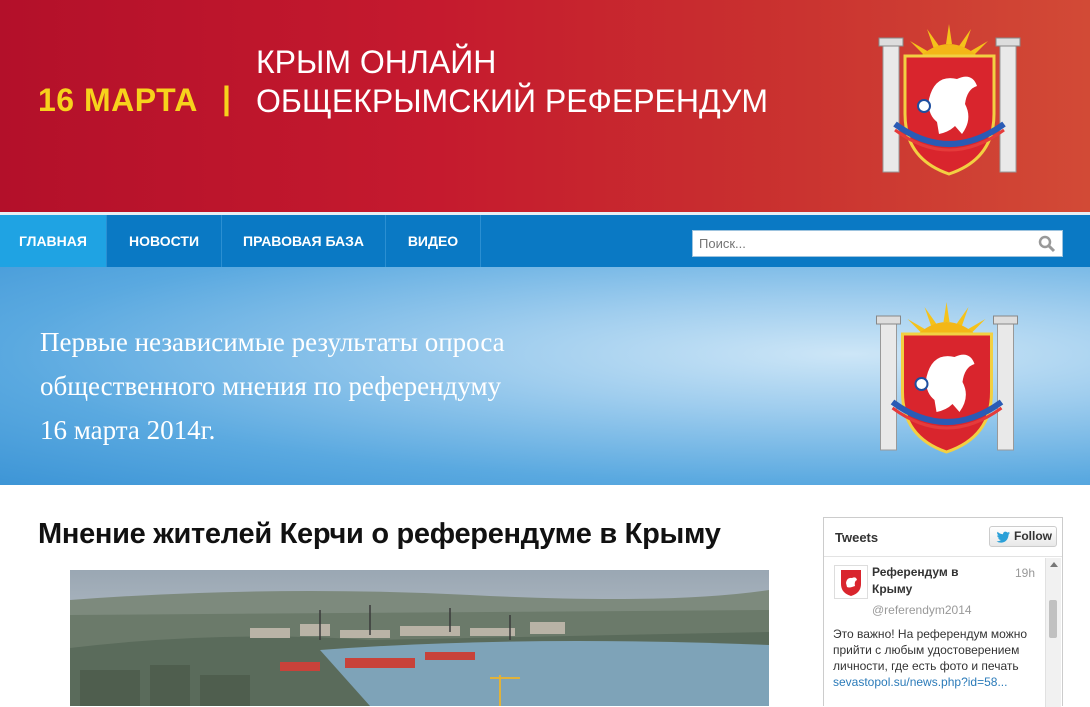  I want to click on tweet-time: 19h, so click(1025, 573).